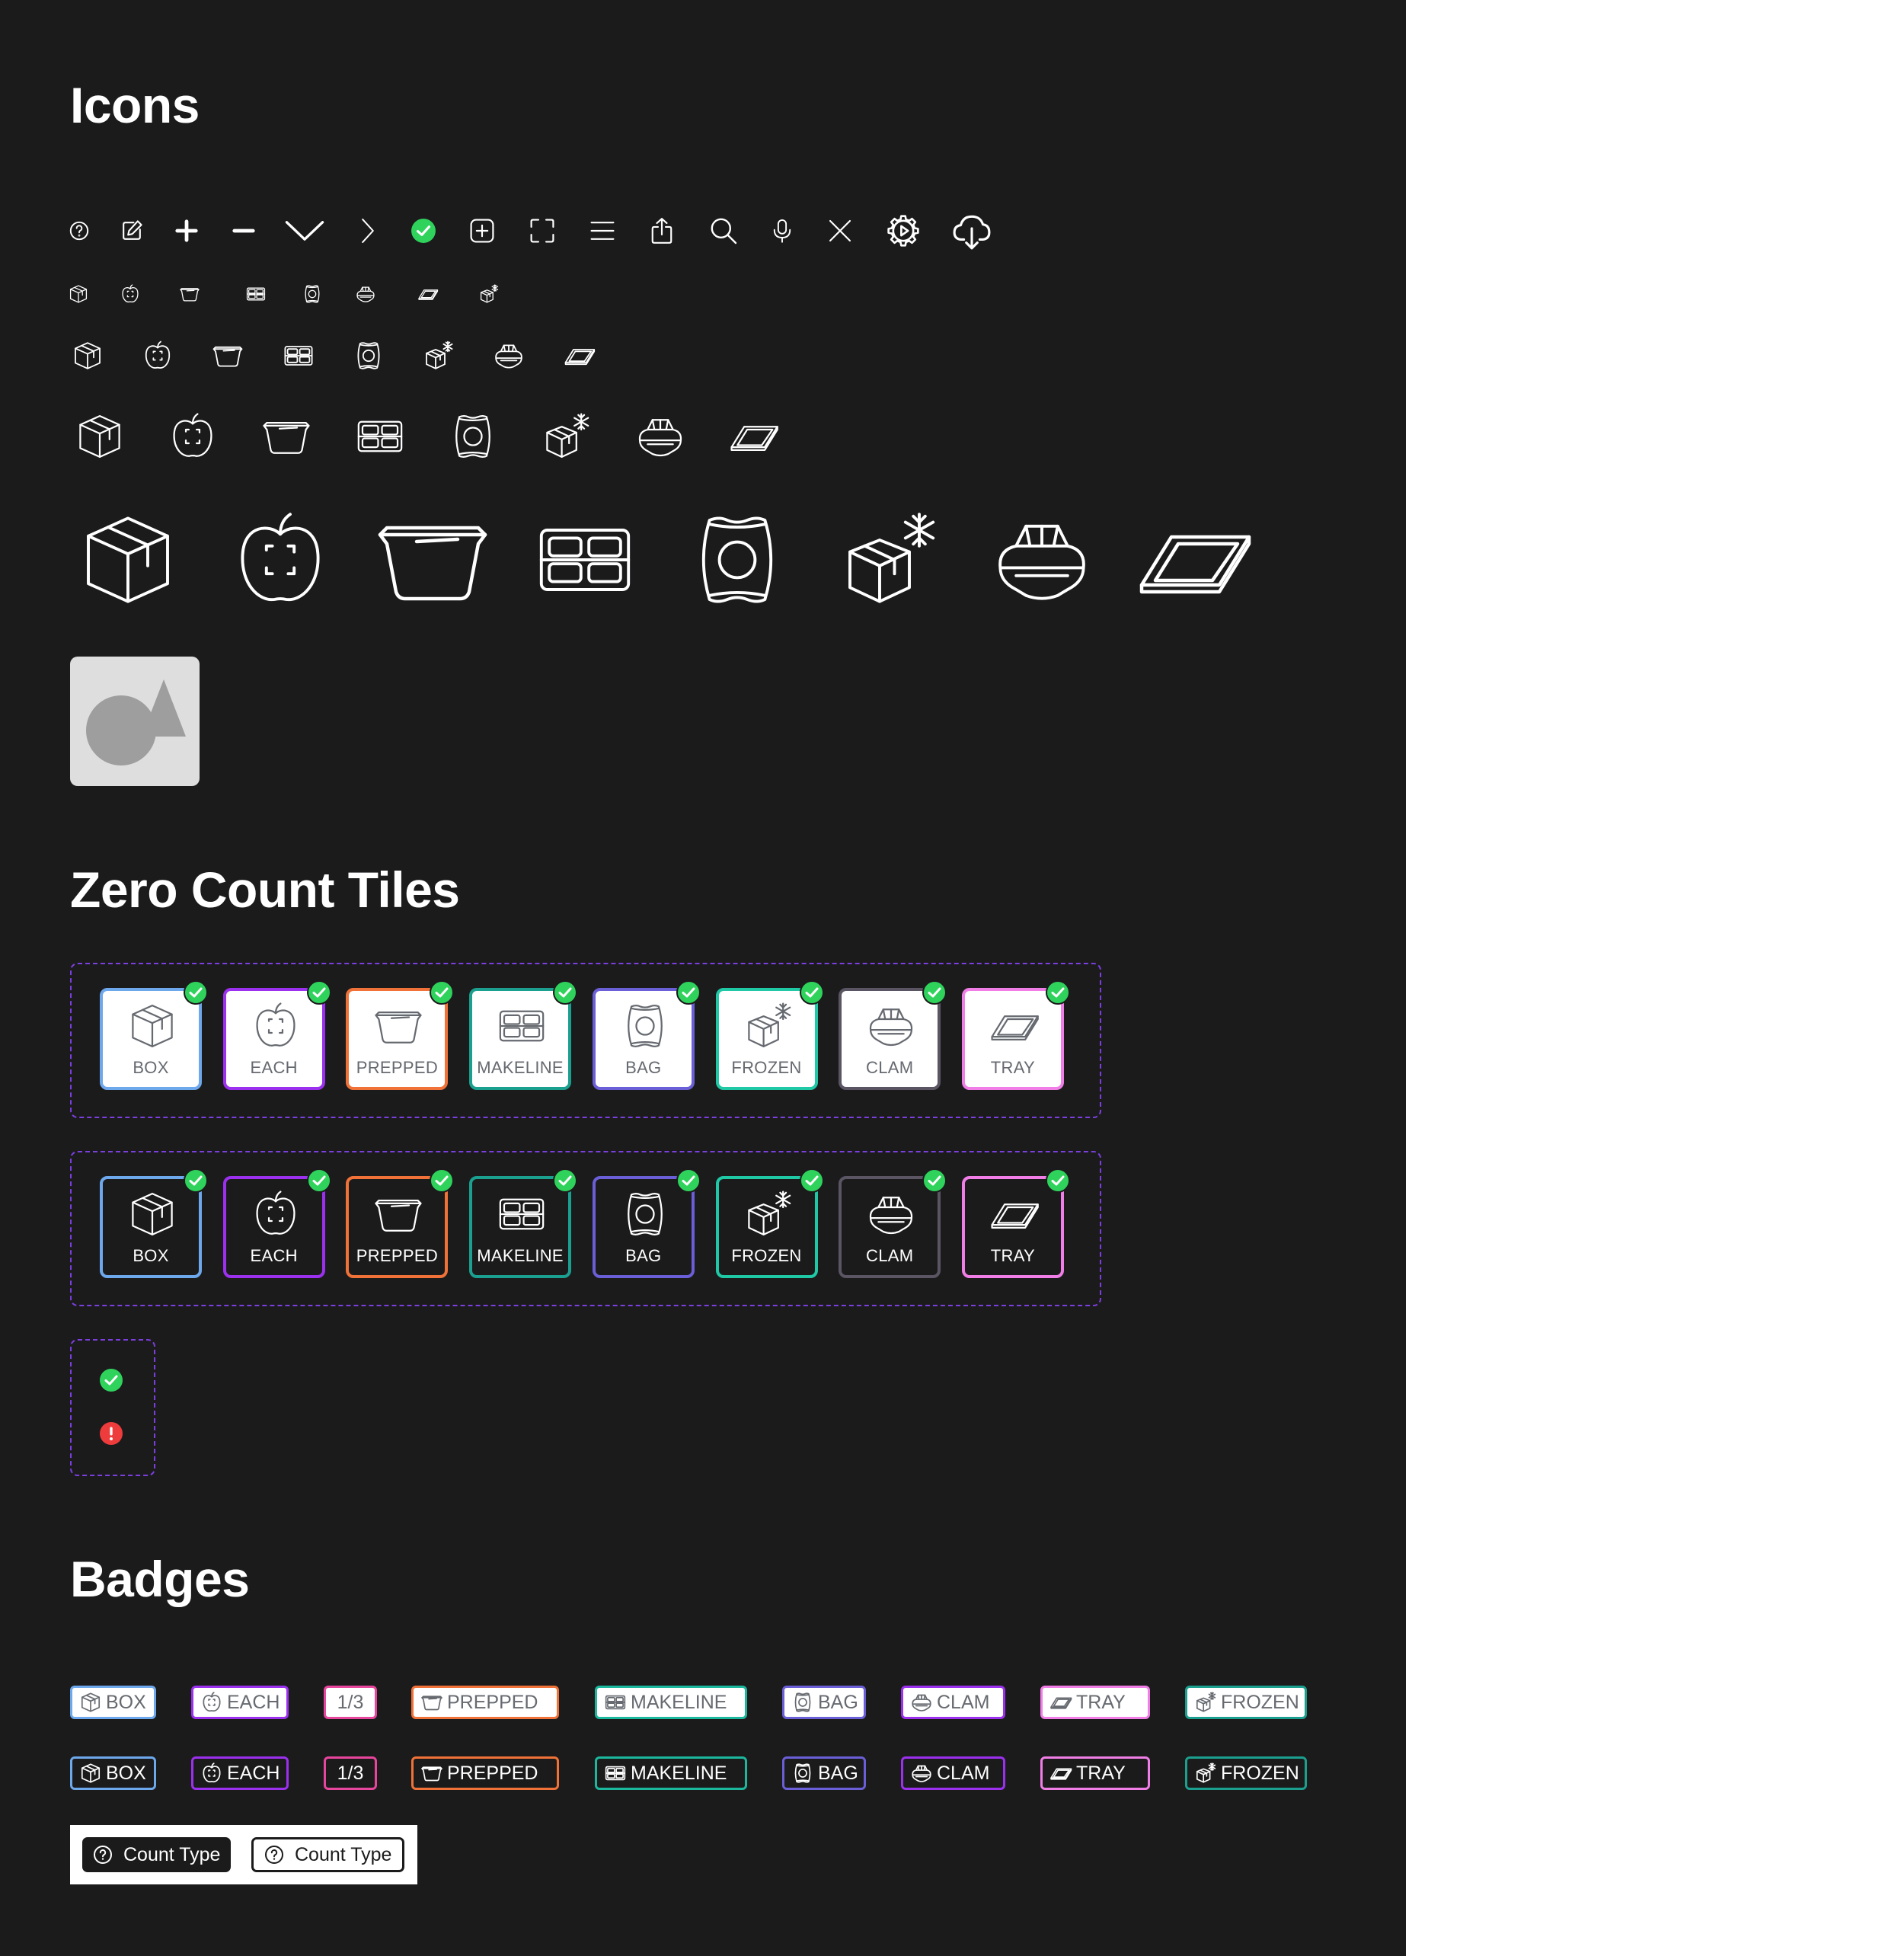  Describe the element at coordinates (160, 1579) in the screenshot. I see `badges-section-title: Badges` at that location.